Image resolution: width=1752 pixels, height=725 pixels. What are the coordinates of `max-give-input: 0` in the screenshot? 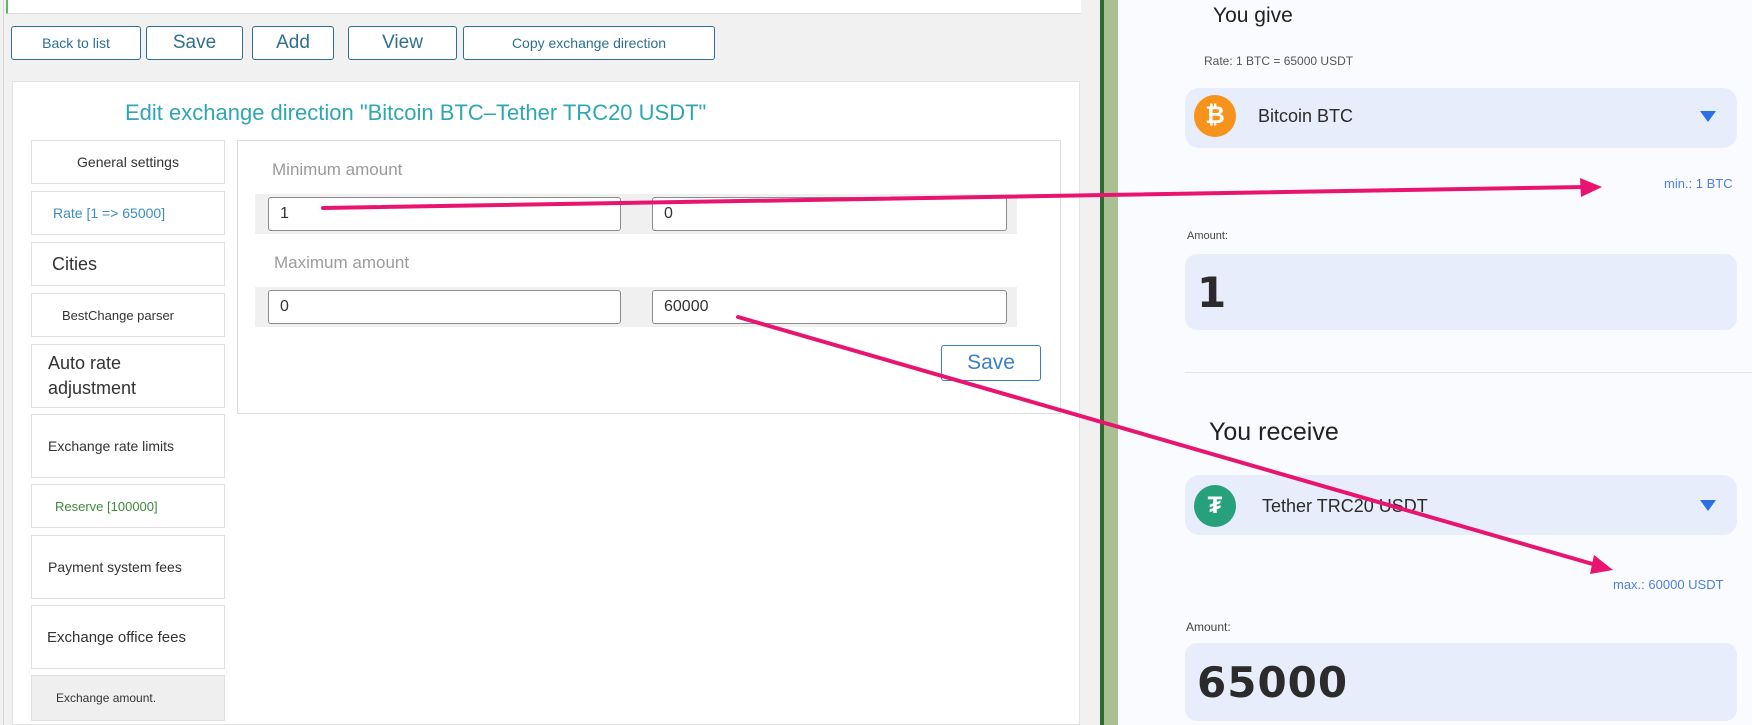 It's located at (444, 307).